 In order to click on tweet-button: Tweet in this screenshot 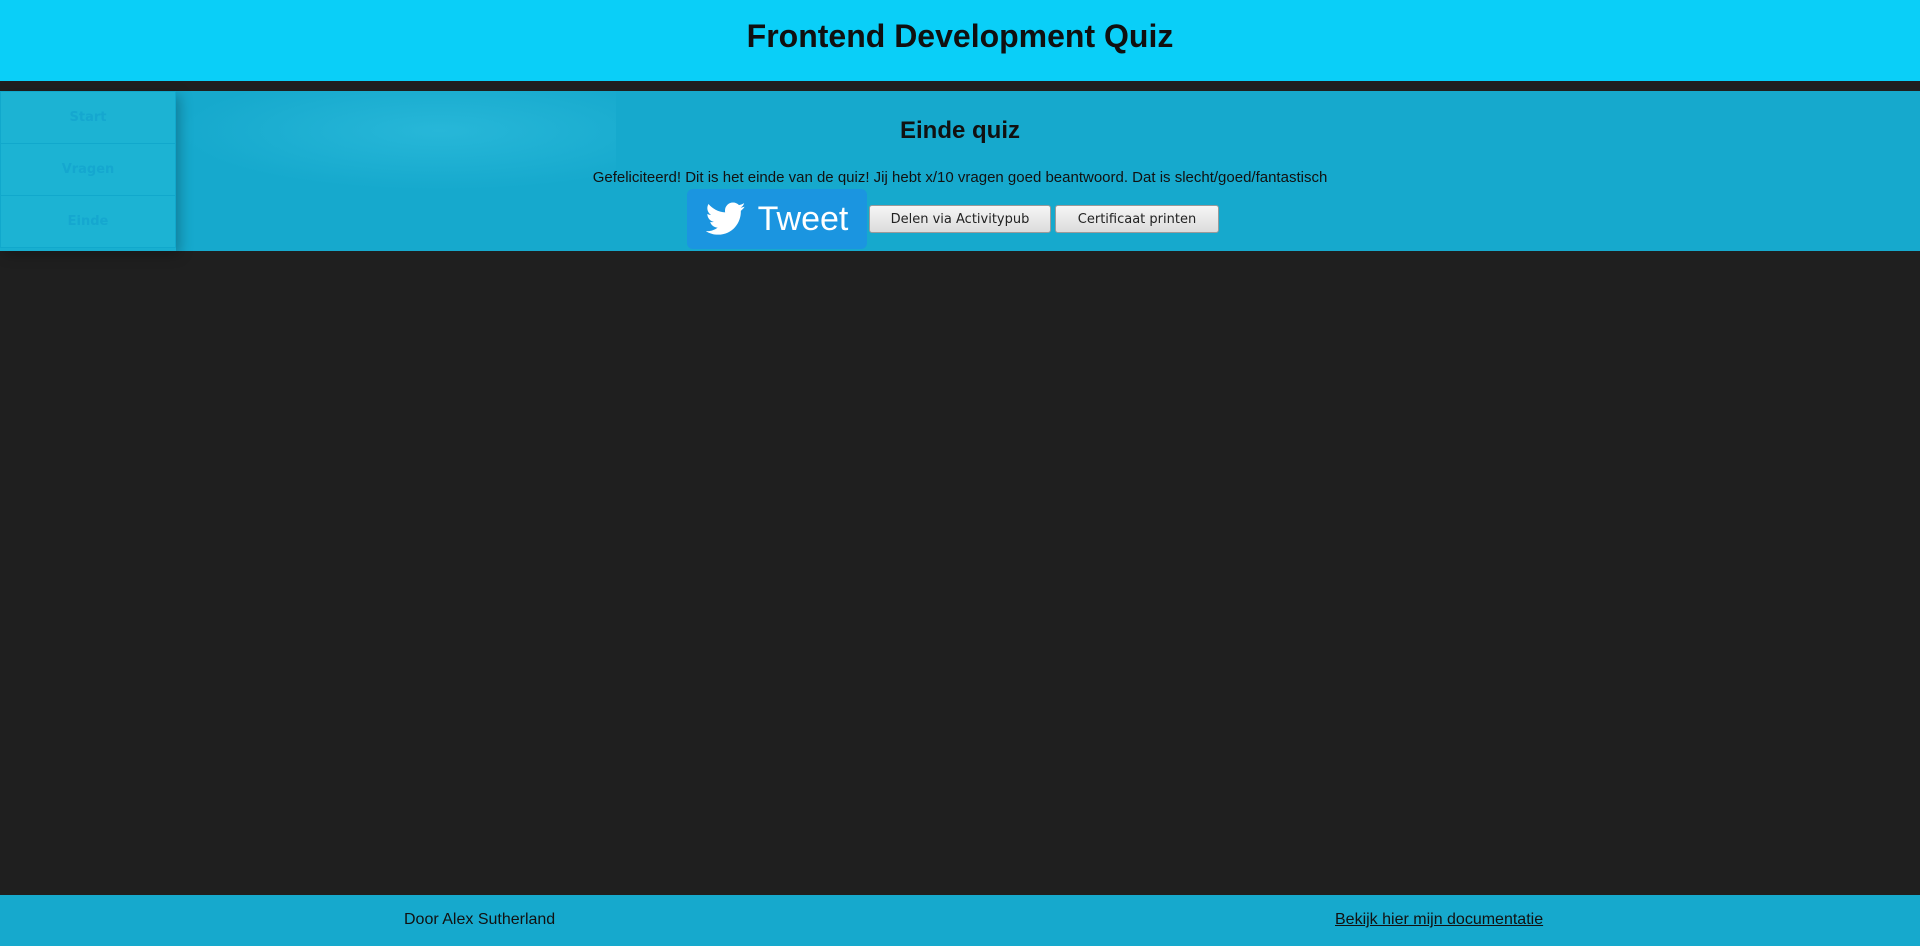, I will do `click(777, 219)`.